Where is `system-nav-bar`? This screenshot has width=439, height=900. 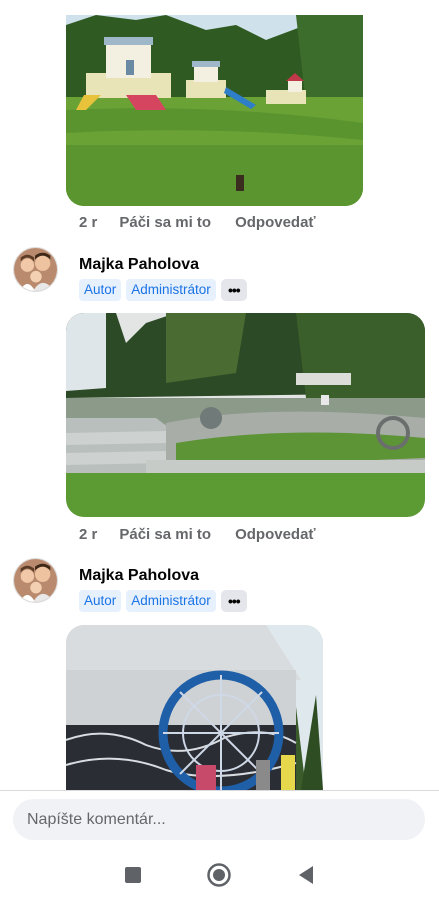
system-nav-bar is located at coordinates (219, 874).